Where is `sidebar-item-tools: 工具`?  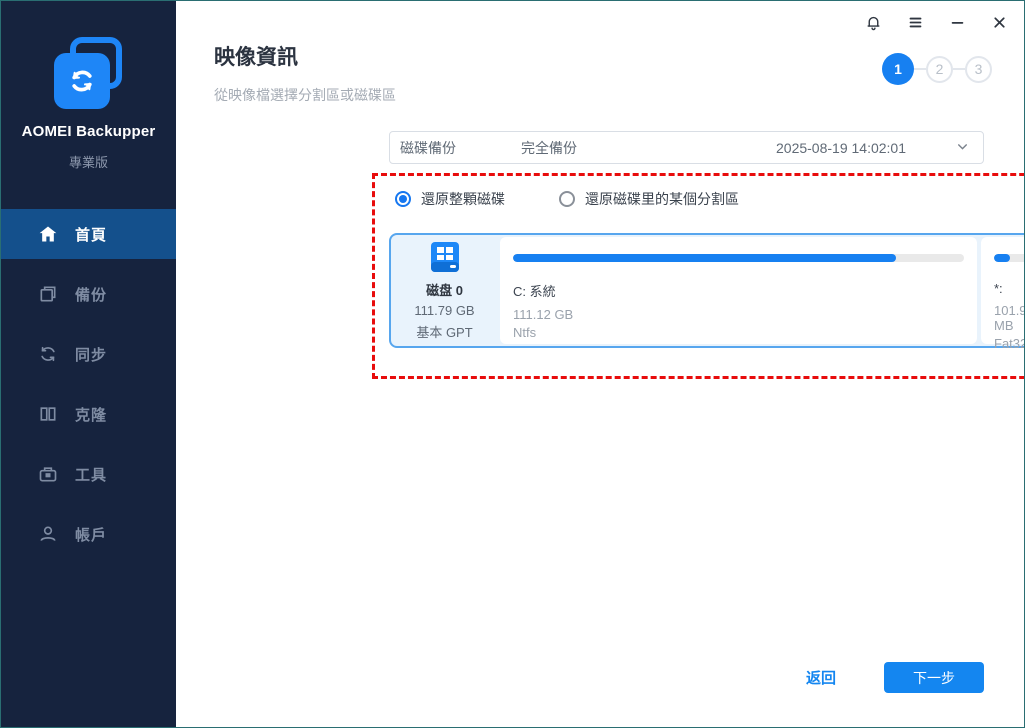 sidebar-item-tools: 工具 is located at coordinates (88, 474).